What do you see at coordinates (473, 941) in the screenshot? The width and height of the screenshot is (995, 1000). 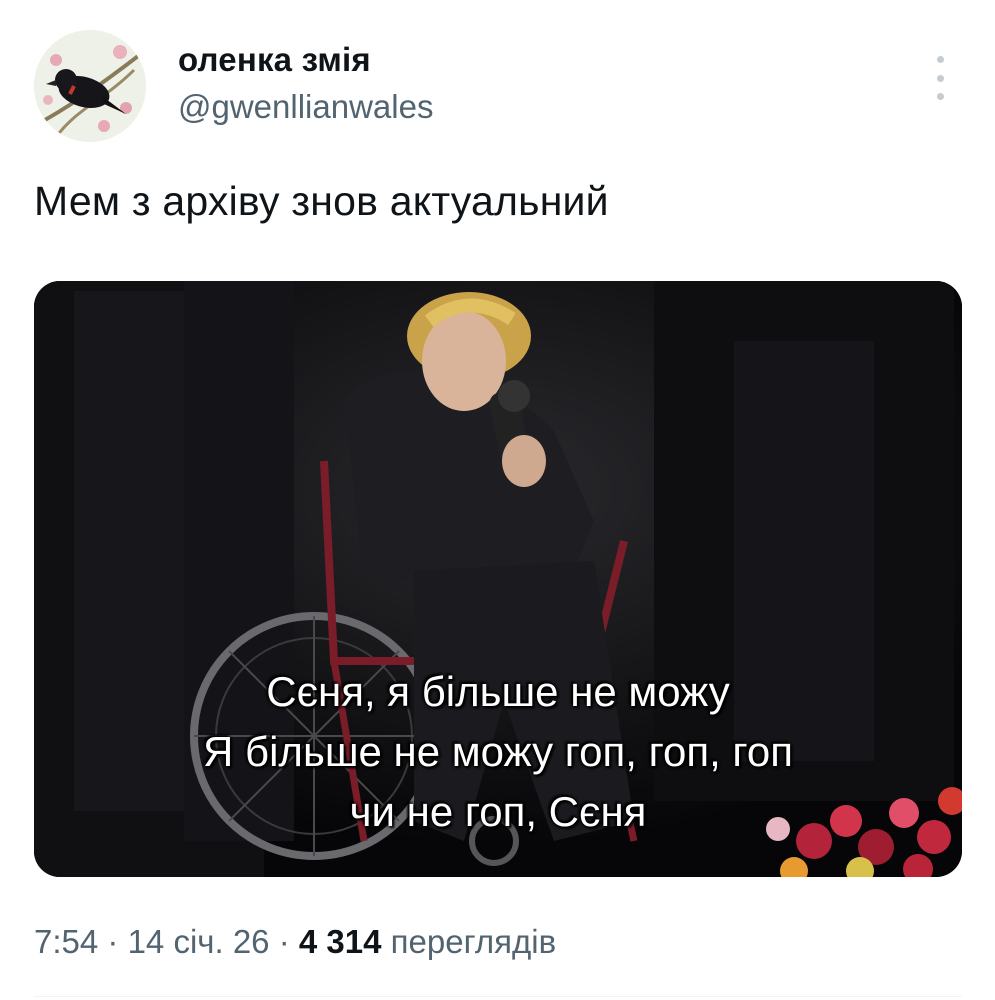 I see `views-label: переглядів` at bounding box center [473, 941].